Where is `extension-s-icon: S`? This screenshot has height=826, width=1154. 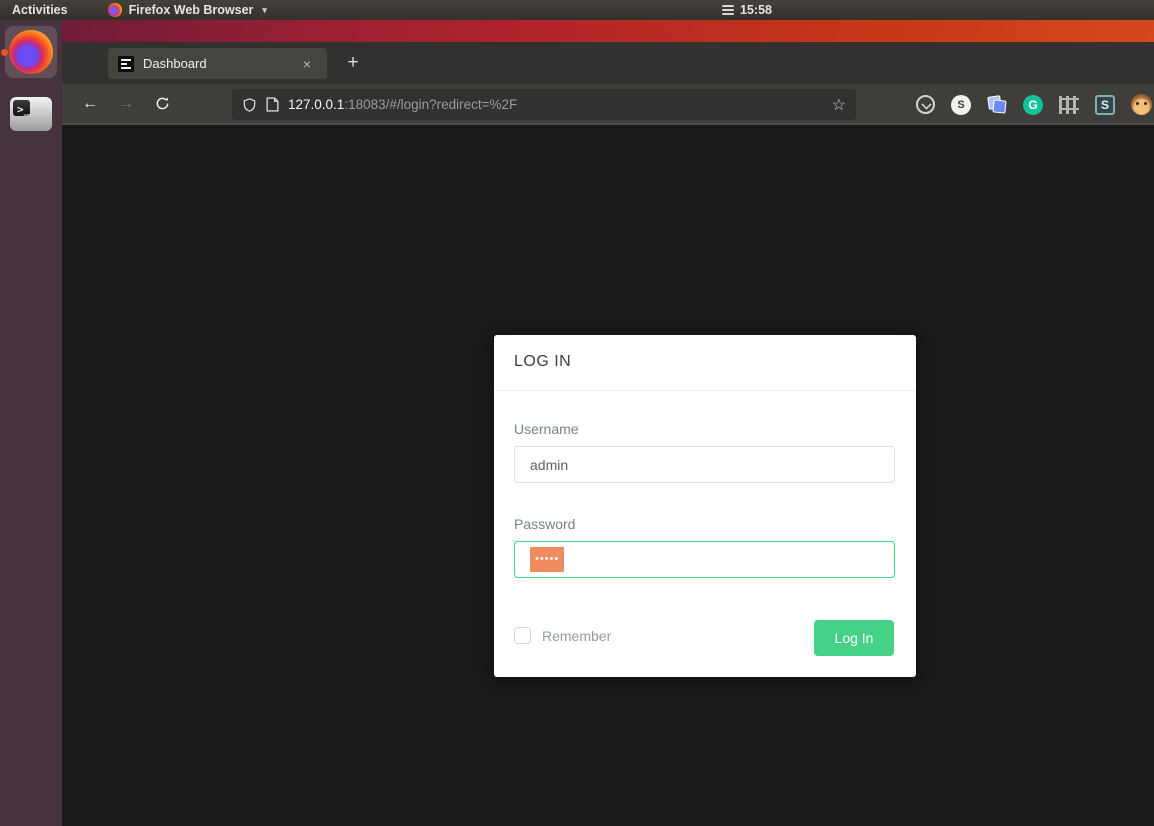
extension-s-icon: S is located at coordinates (961, 105).